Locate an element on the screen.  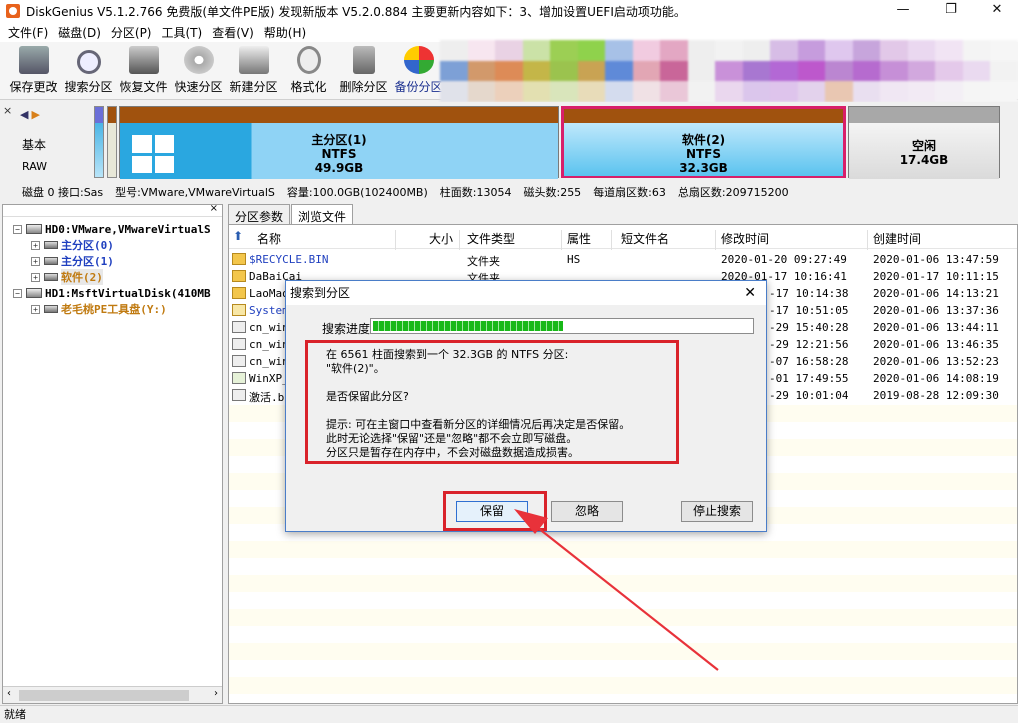
partition-size: 49.9GB is located at coordinates (339, 168).